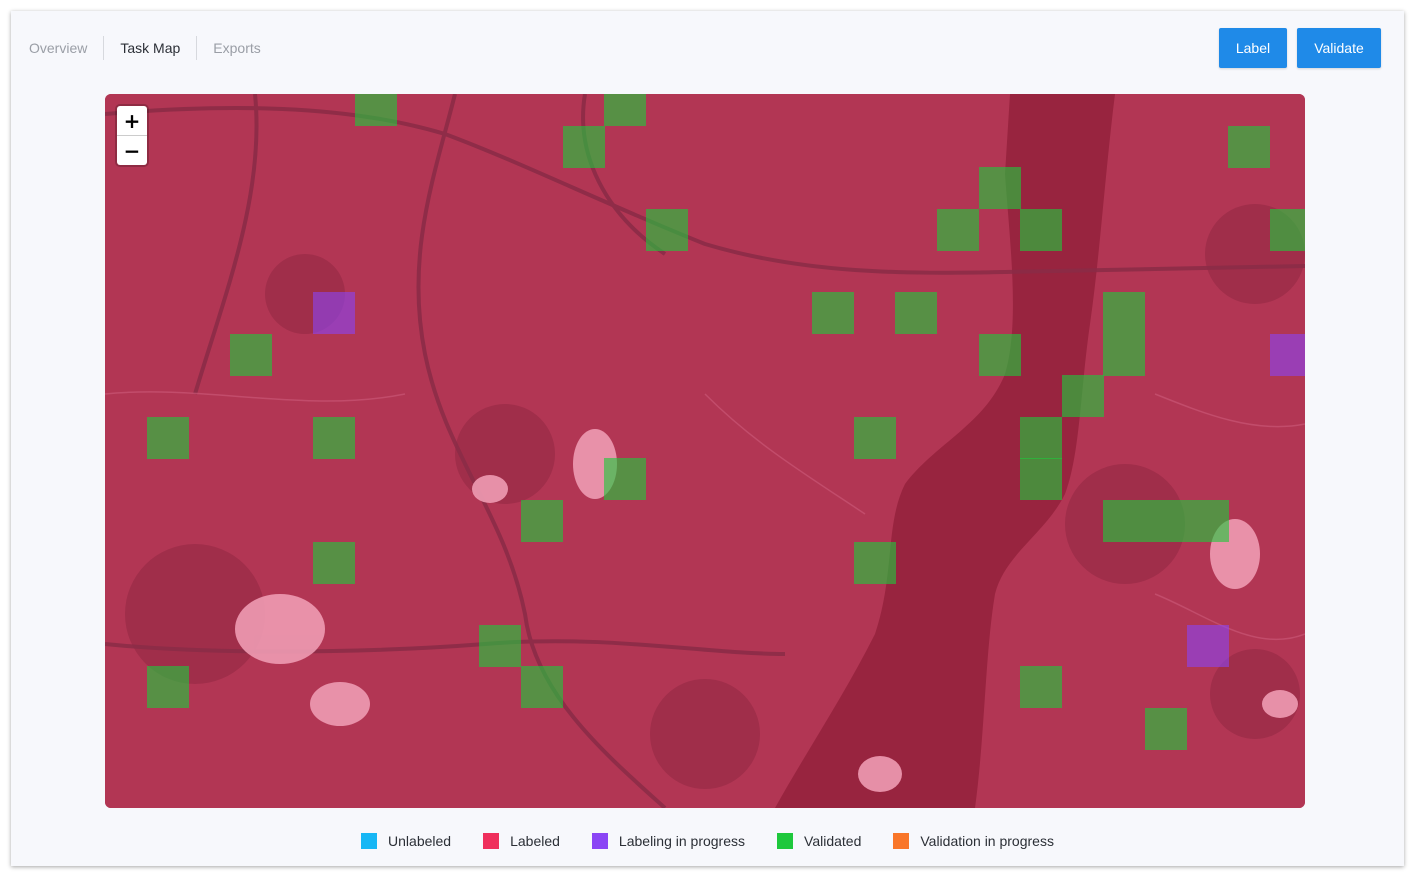 Image resolution: width=1423 pixels, height=886 pixels. What do you see at coordinates (987, 841) in the screenshot?
I see `legend-label: Validation in progress` at bounding box center [987, 841].